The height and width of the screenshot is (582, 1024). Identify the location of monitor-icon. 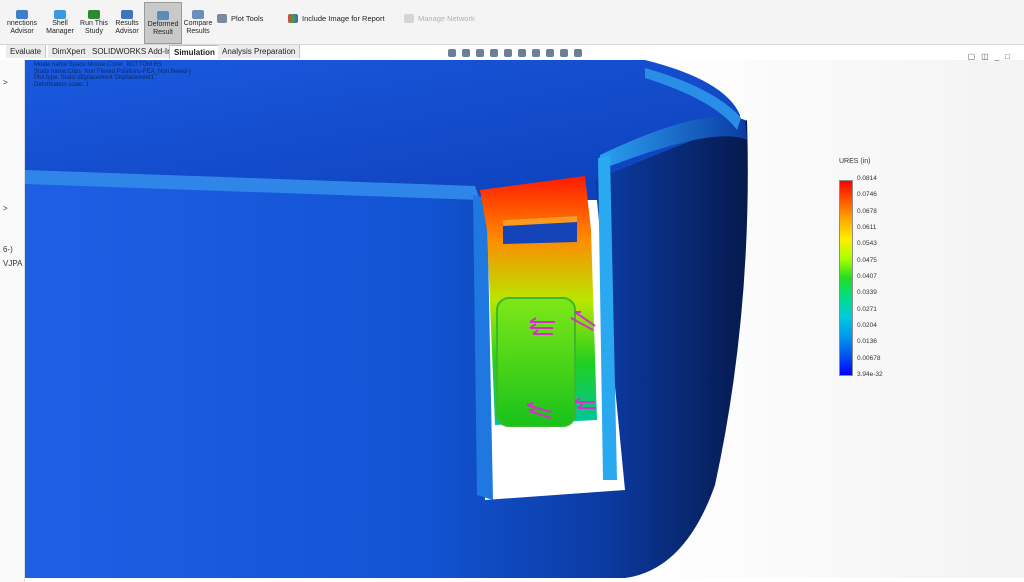
(578, 53).